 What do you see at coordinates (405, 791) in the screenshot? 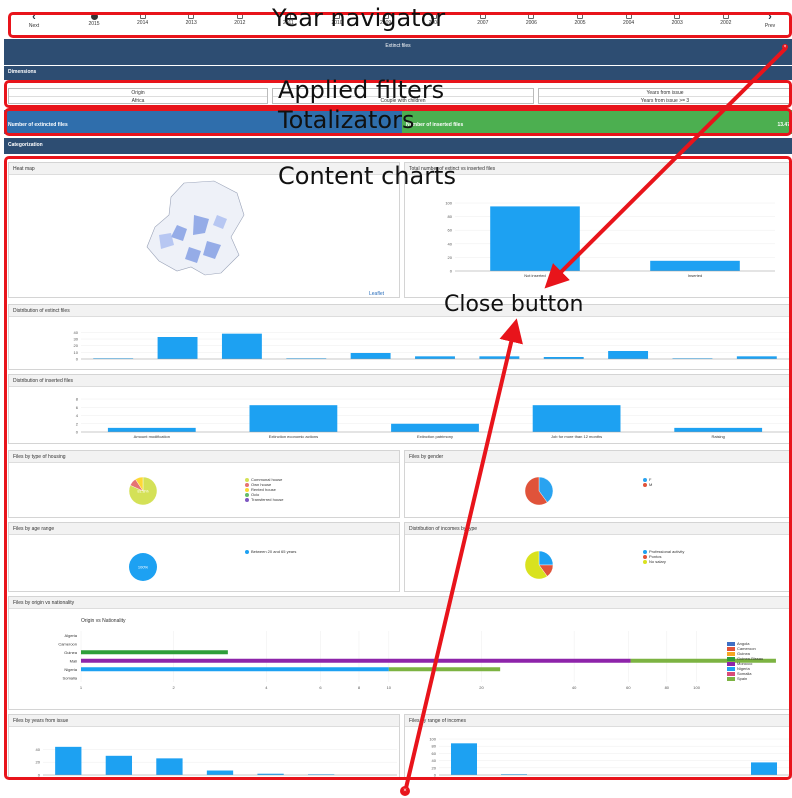
I see `bottom-close-icon: ×` at bounding box center [405, 791].